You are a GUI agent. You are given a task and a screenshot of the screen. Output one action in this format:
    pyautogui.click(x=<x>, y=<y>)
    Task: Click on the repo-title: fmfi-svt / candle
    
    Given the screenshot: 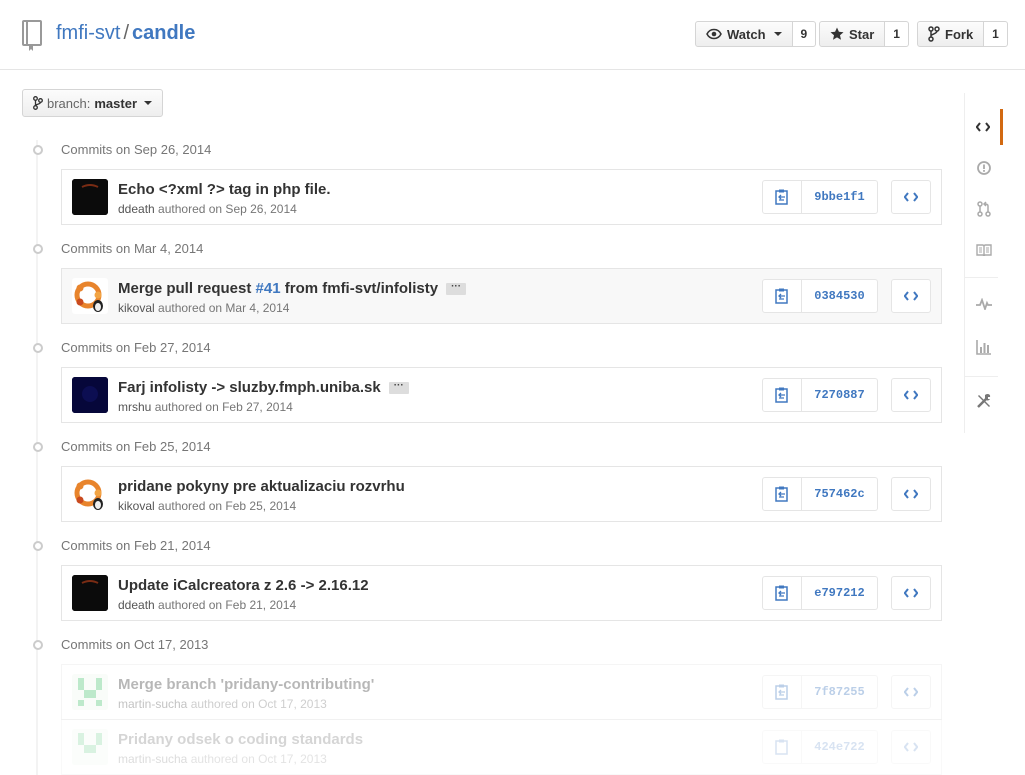 What is the action you would take?
    pyautogui.click(x=125, y=33)
    